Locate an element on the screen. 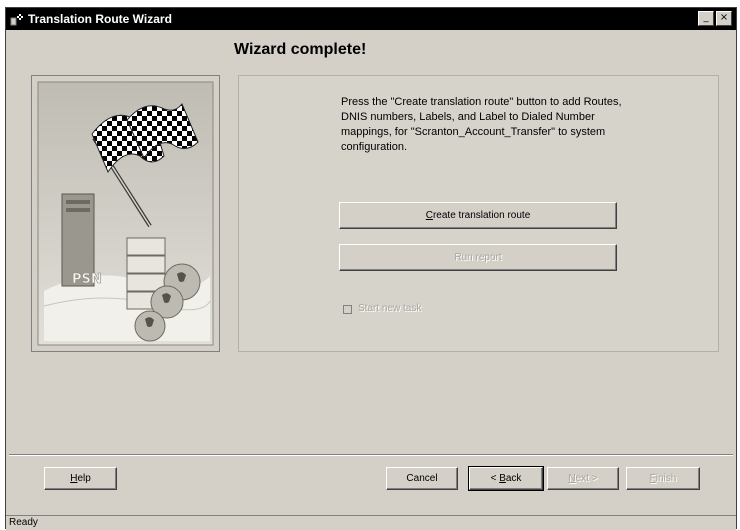 Image resolution: width=740 pixels, height=530 pixels. psn-label: PSN is located at coordinates (87, 279).